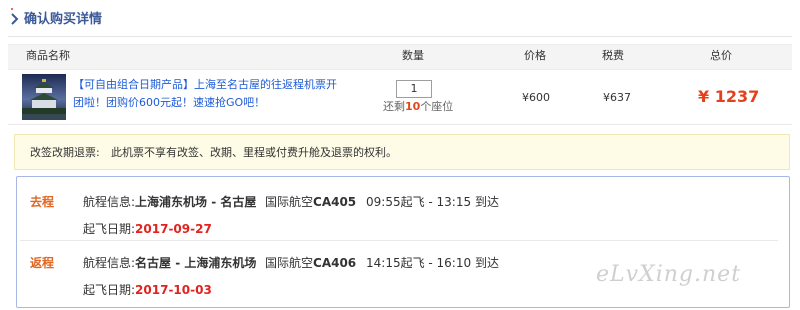  What do you see at coordinates (63, 19) in the screenshot?
I see `page-title: 确认购买详情` at bounding box center [63, 19].